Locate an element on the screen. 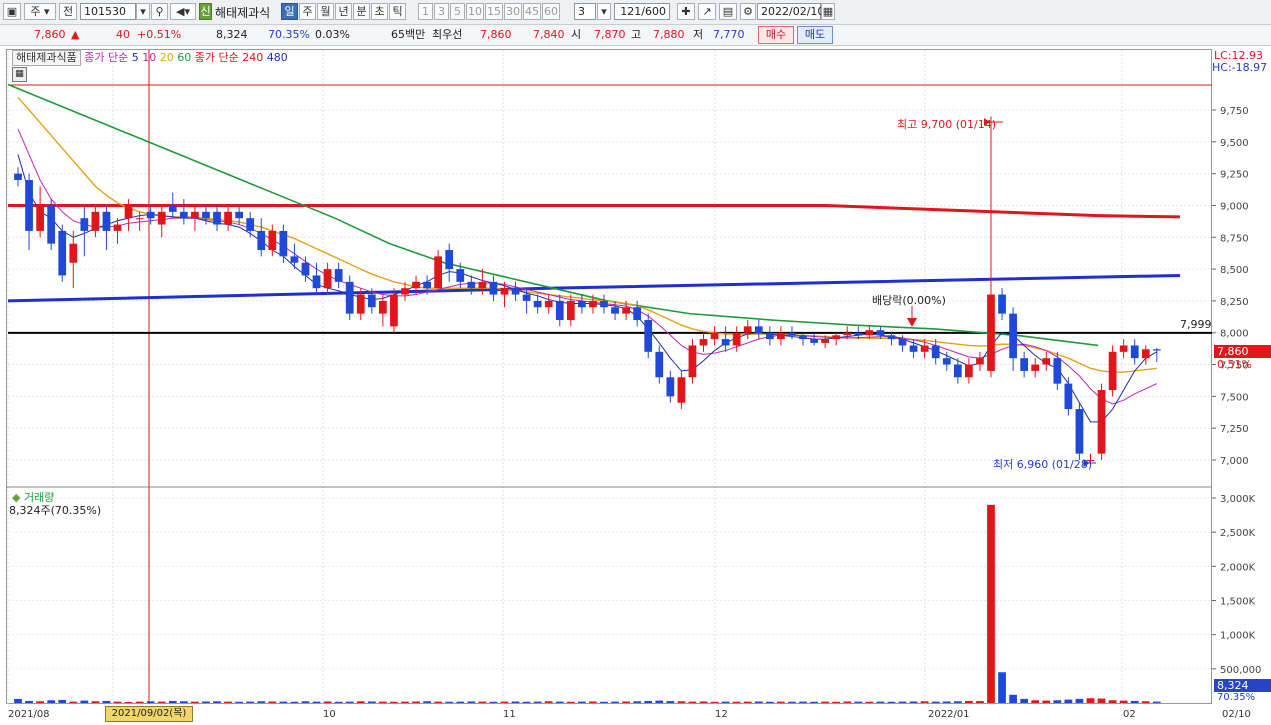  grid-toggle-icon: ▦ is located at coordinates (19, 74).